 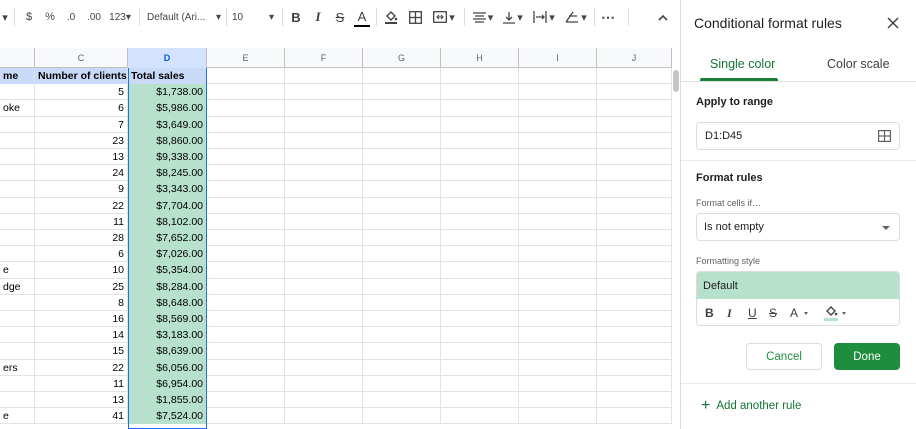 I want to click on text-color-button: A, so click(x=362, y=17).